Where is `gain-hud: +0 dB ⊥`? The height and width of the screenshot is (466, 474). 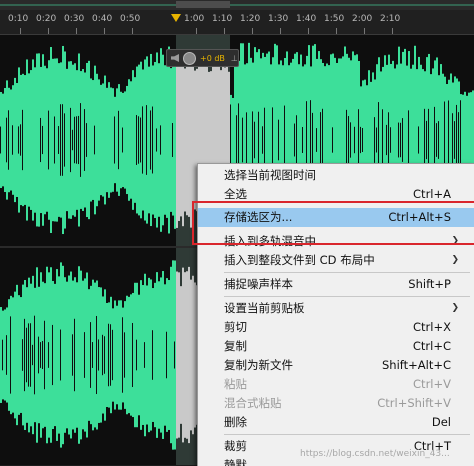
gain-hud: +0 dB ⊥ is located at coordinates (202, 58).